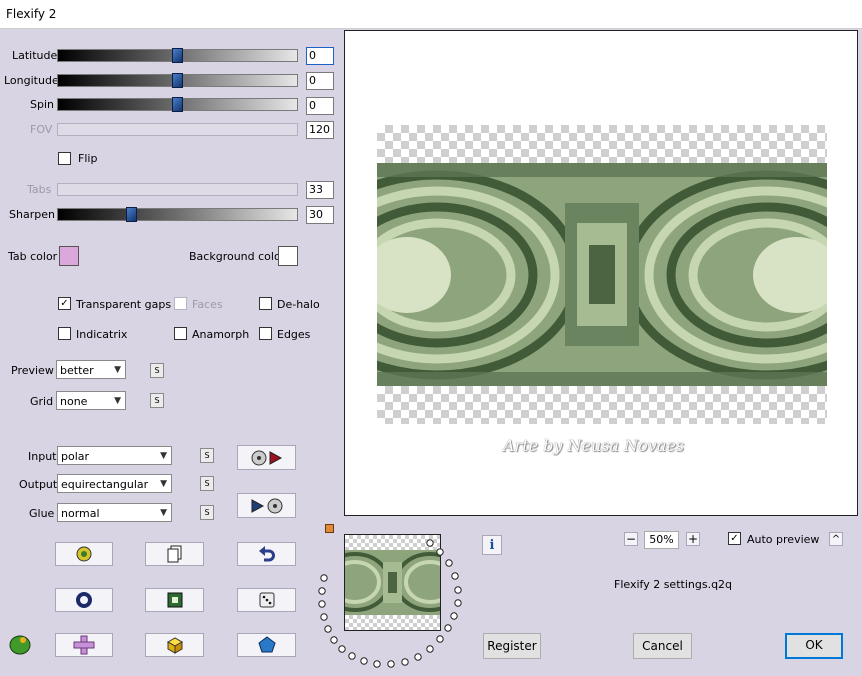  Describe the element at coordinates (266, 457) in the screenshot. I see `load-input-button` at that location.